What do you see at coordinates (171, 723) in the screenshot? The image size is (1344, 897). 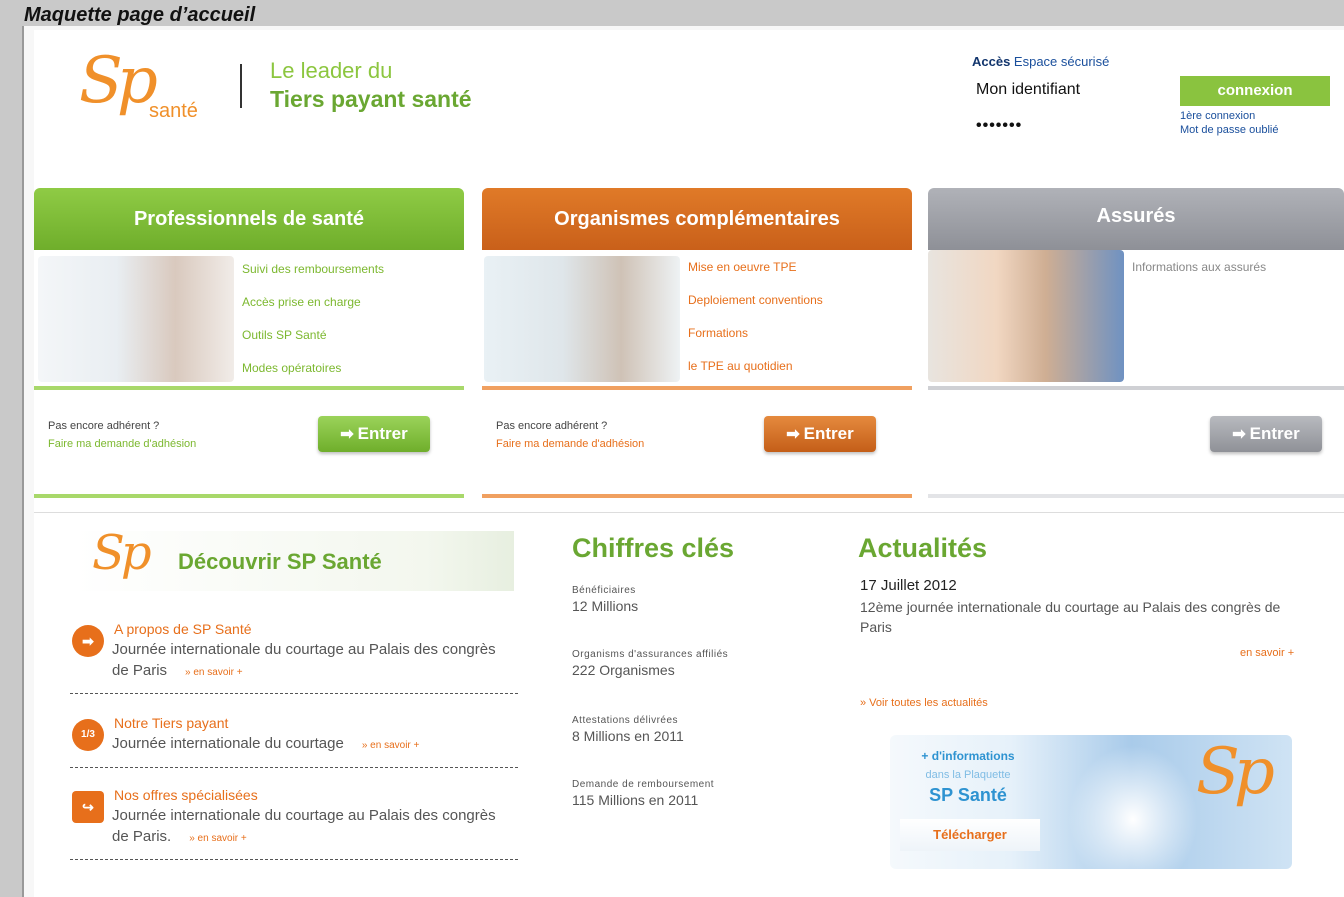 I see `feature-title: Notre Tiers payant` at bounding box center [171, 723].